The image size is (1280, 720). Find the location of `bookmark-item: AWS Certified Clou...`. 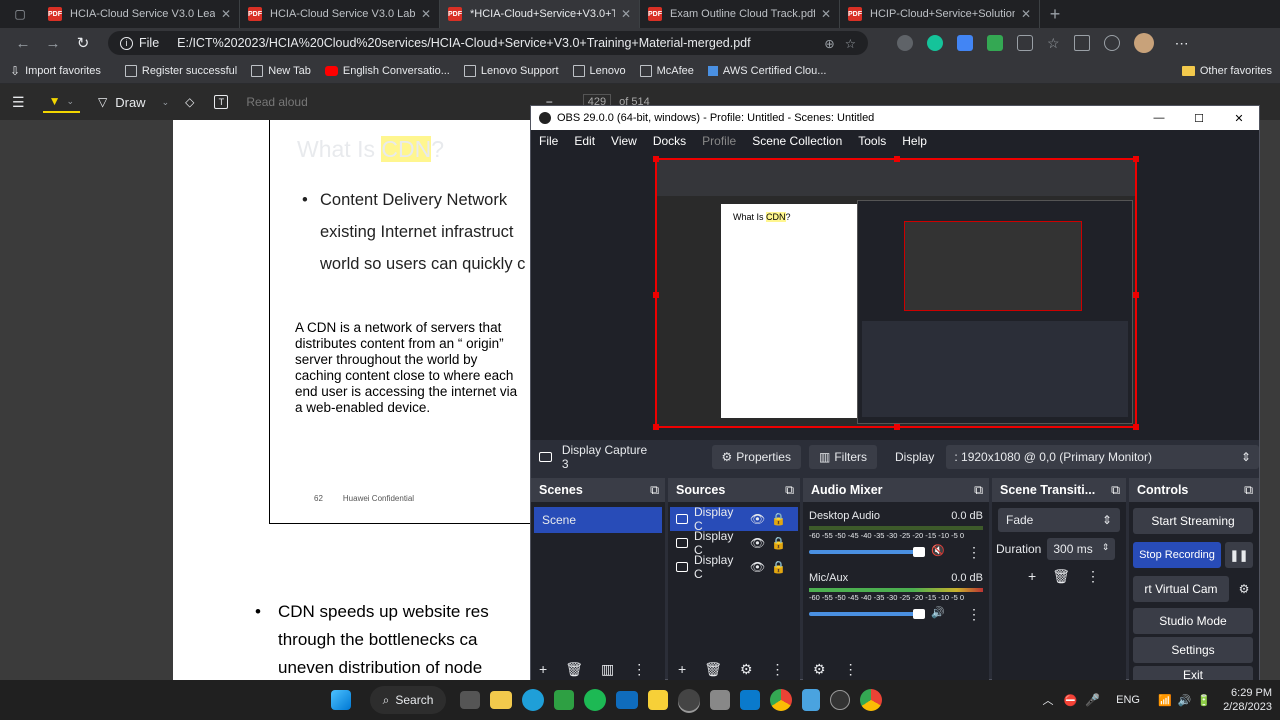

bookmark-item: AWS Certified Clou... is located at coordinates (766, 71).